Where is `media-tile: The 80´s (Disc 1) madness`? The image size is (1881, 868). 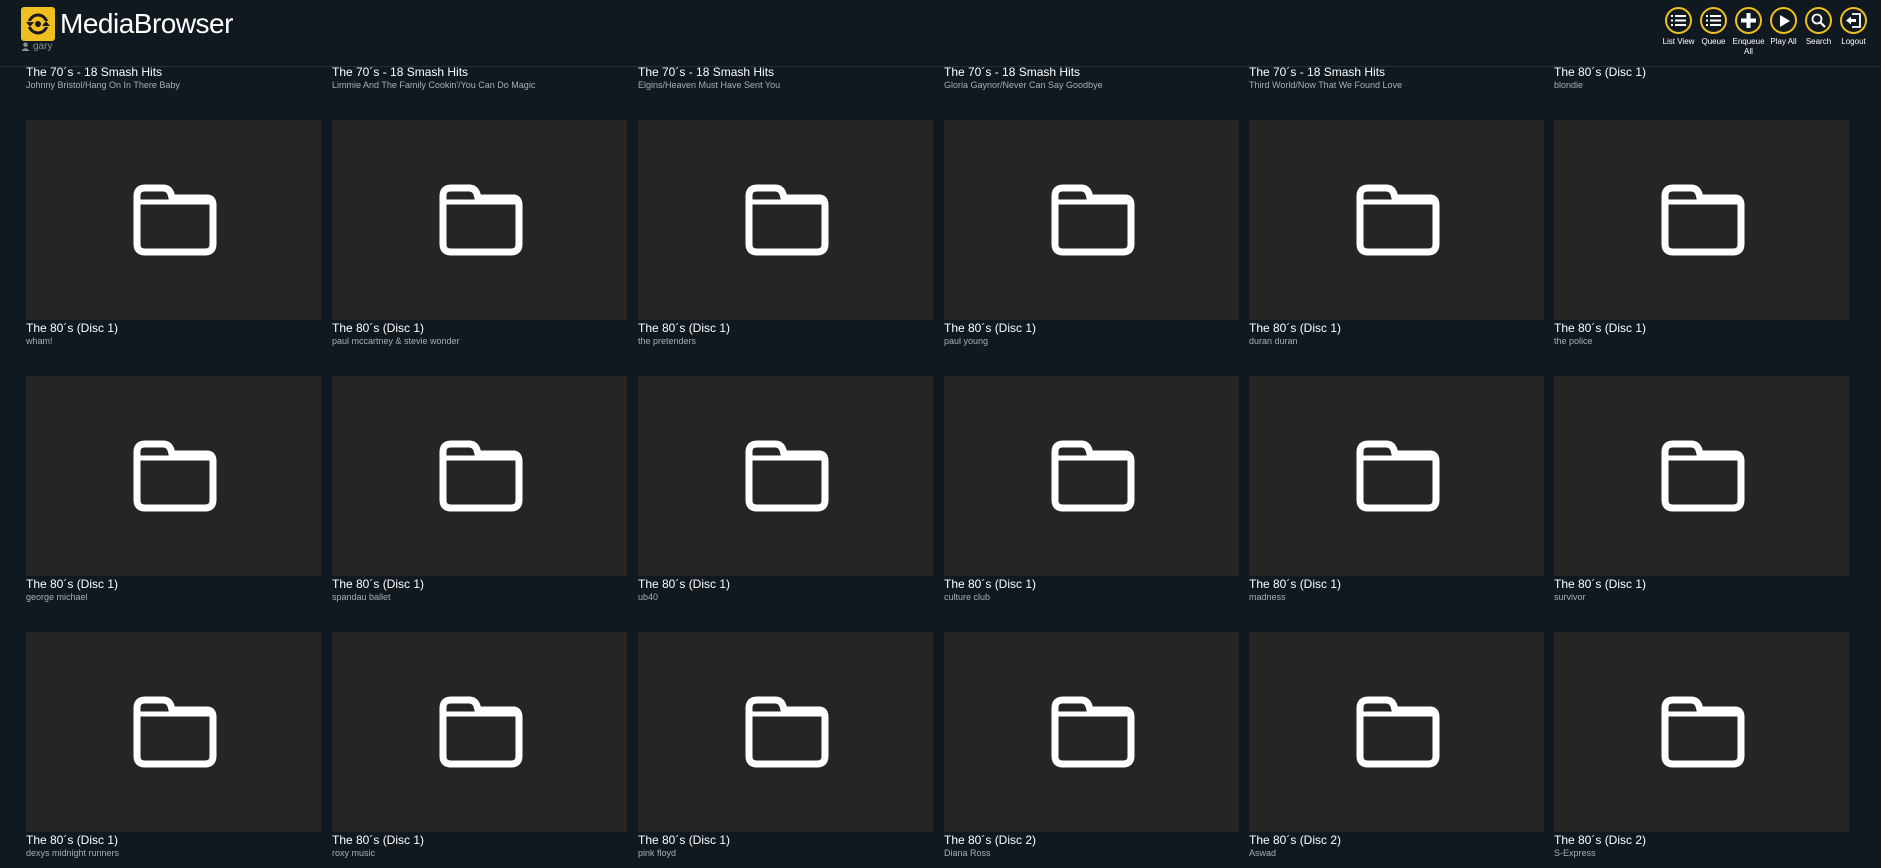 media-tile: The 80´s (Disc 1) madness is located at coordinates (1396, 489).